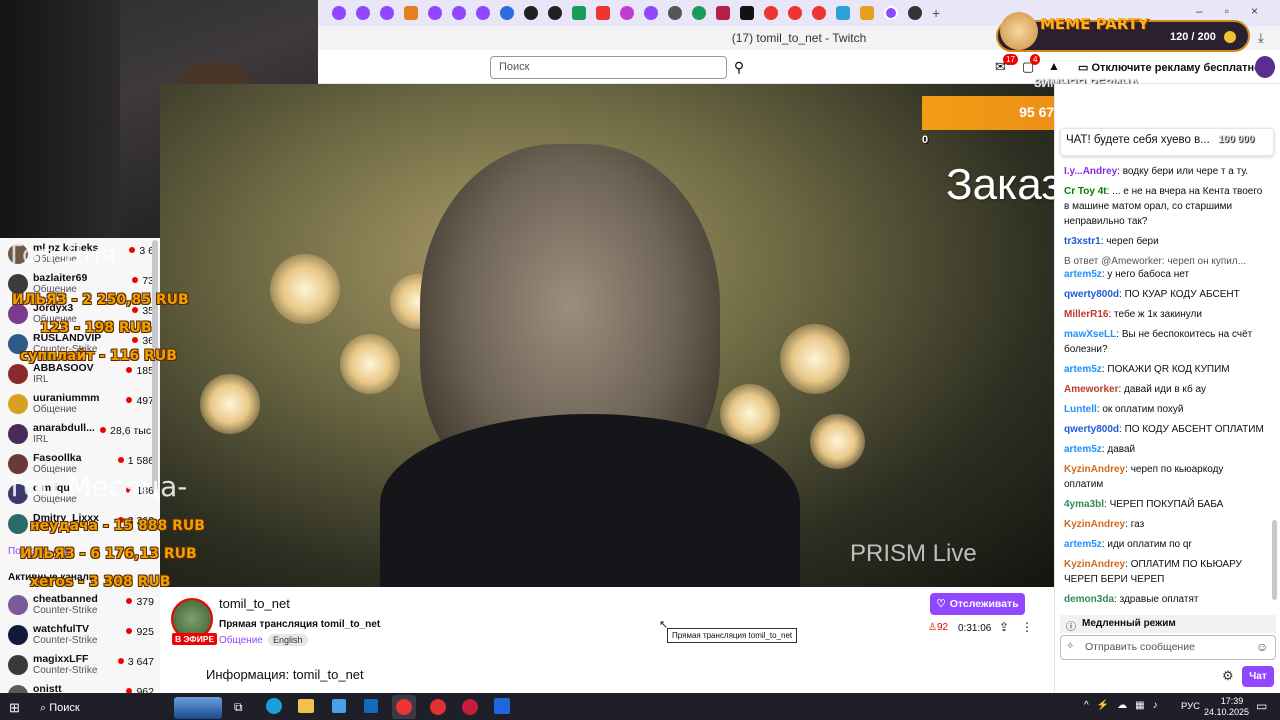 This screenshot has width=1280, height=720. What do you see at coordinates (1164, 369) in the screenshot?
I see `chat-message: artem5z: ПОКАЖИ QR КОД КУПИМ` at bounding box center [1164, 369].